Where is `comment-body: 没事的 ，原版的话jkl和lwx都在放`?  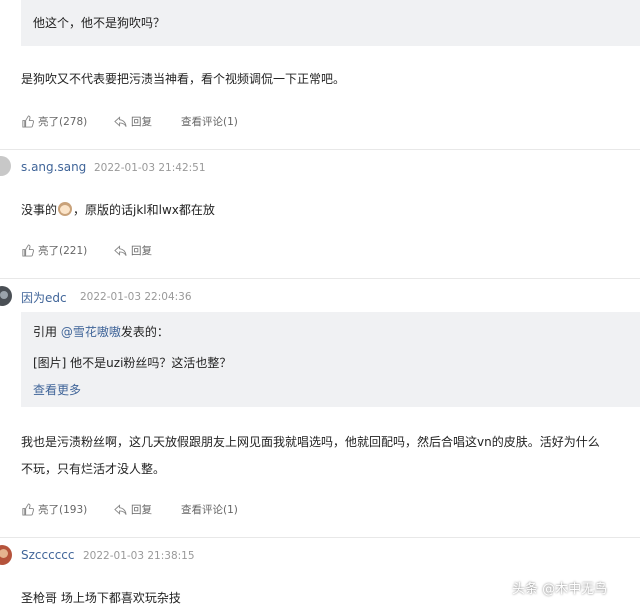
comment-body: 没事的 ，原版的话jkl和lwx都在放 is located at coordinates (118, 209).